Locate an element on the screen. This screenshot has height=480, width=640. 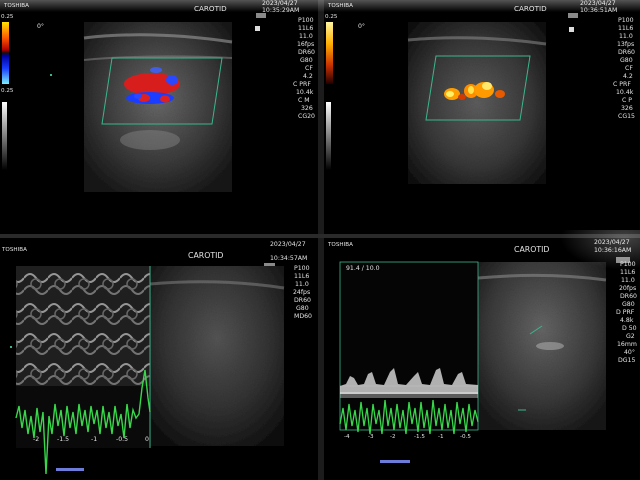
time-label: 10:36:16AM is located at coordinates (612, 250).